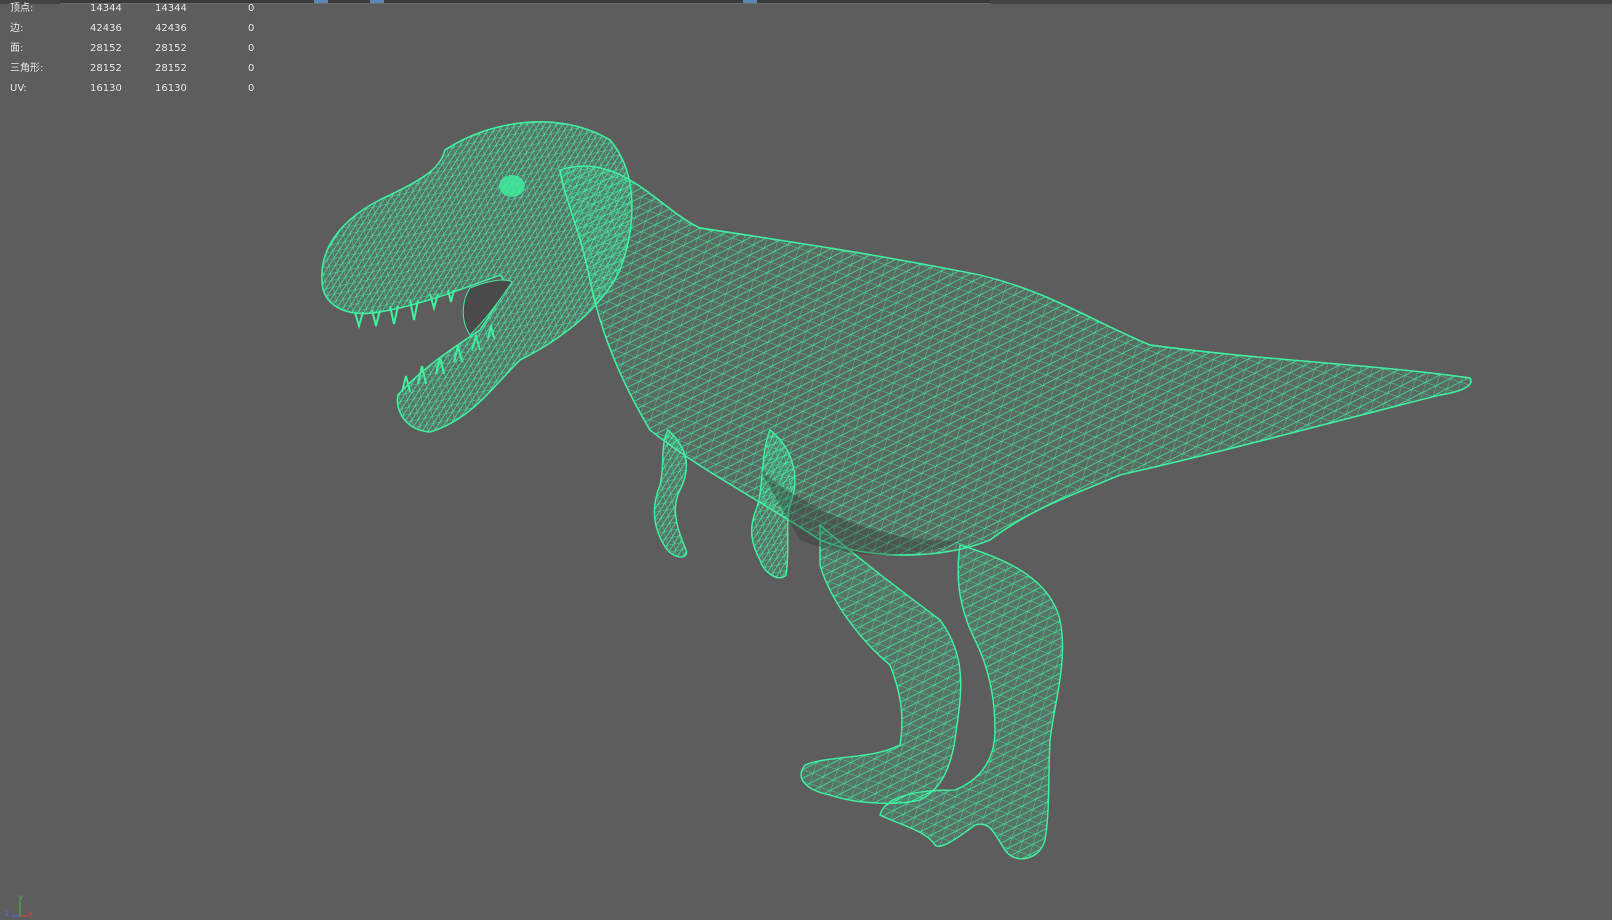 Image resolution: width=1612 pixels, height=920 pixels. What do you see at coordinates (18, 88) in the screenshot?
I see `hud-label: UV:` at bounding box center [18, 88].